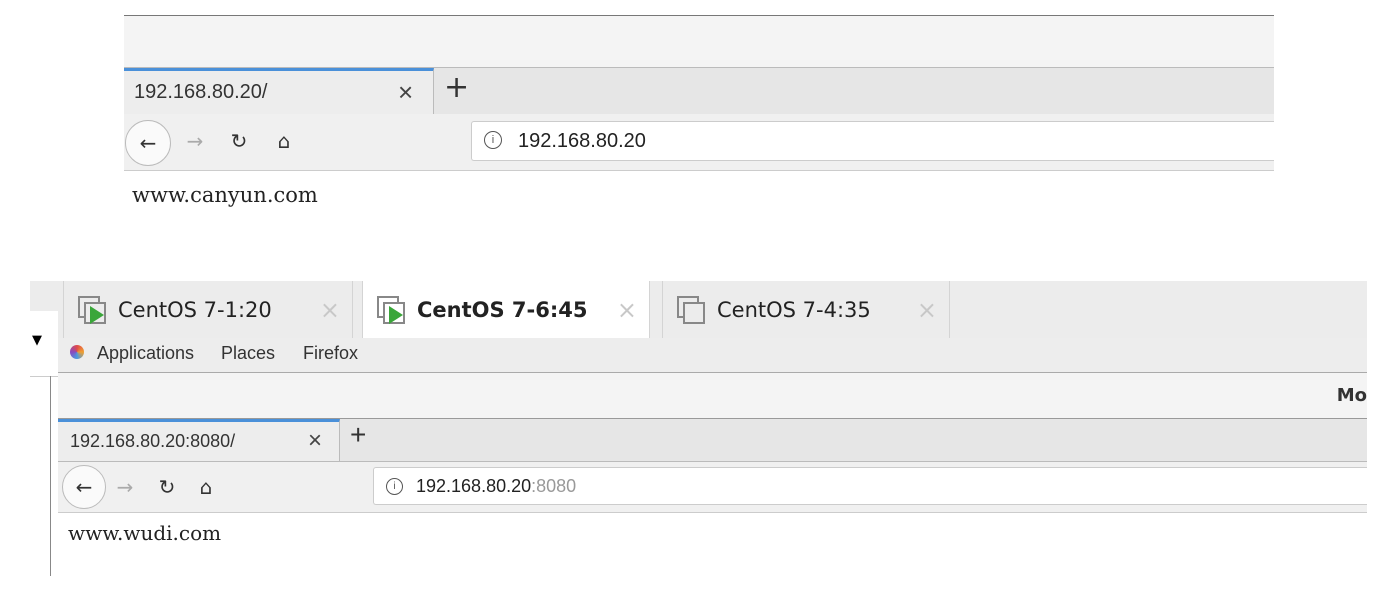 This screenshot has width=1400, height=591. What do you see at coordinates (248, 353) in the screenshot?
I see `menu-places: Places` at bounding box center [248, 353].